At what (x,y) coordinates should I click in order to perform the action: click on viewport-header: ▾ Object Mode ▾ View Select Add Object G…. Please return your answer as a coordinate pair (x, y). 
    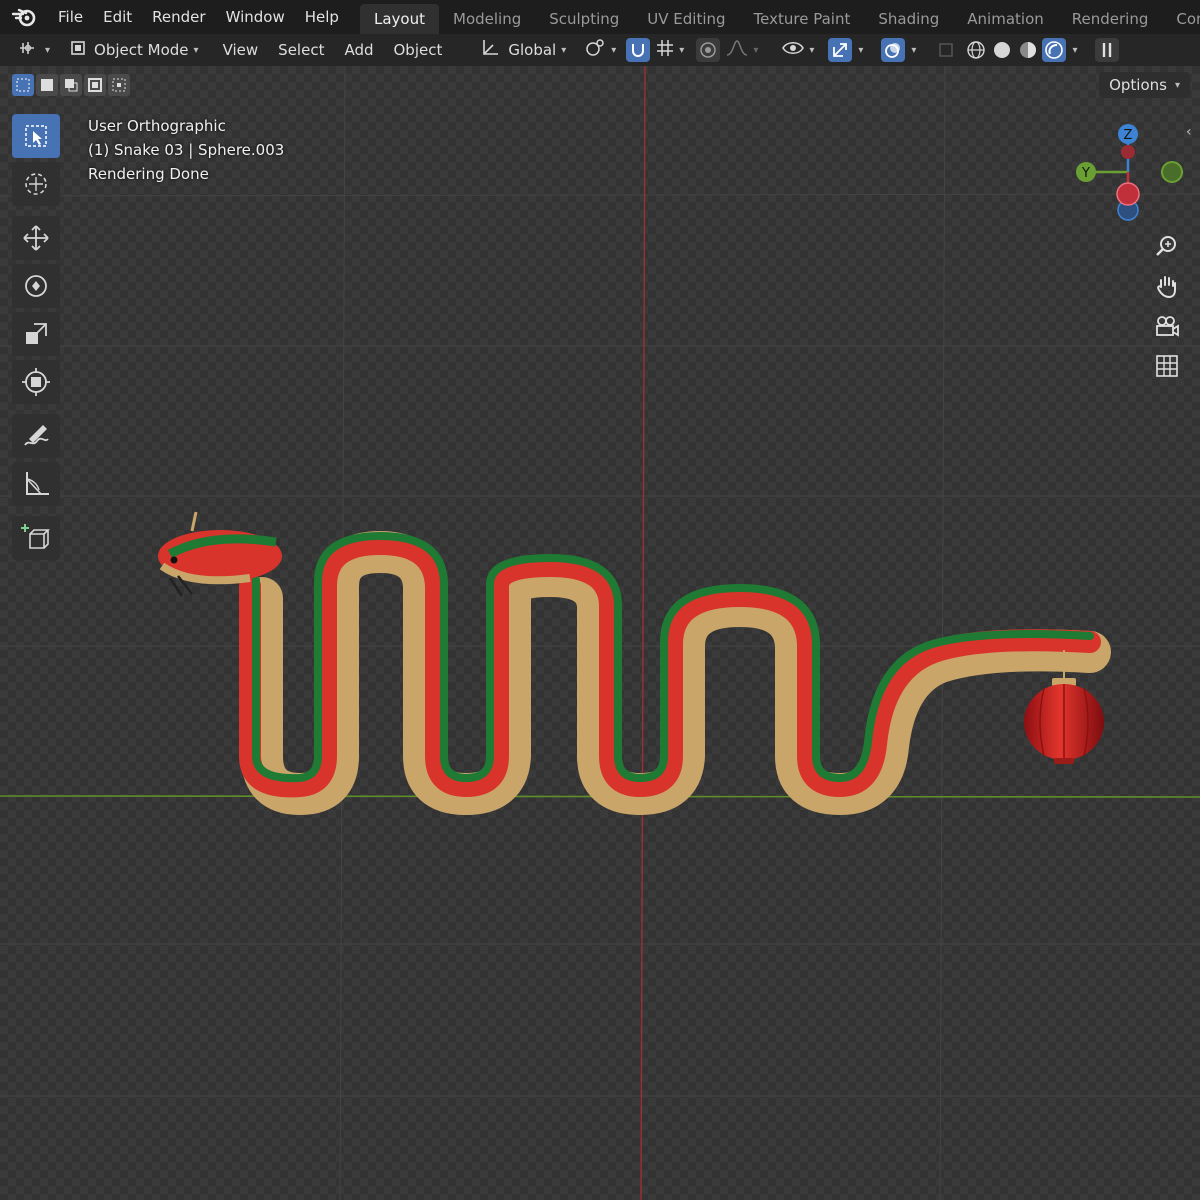
    Looking at the image, I should click on (600, 50).